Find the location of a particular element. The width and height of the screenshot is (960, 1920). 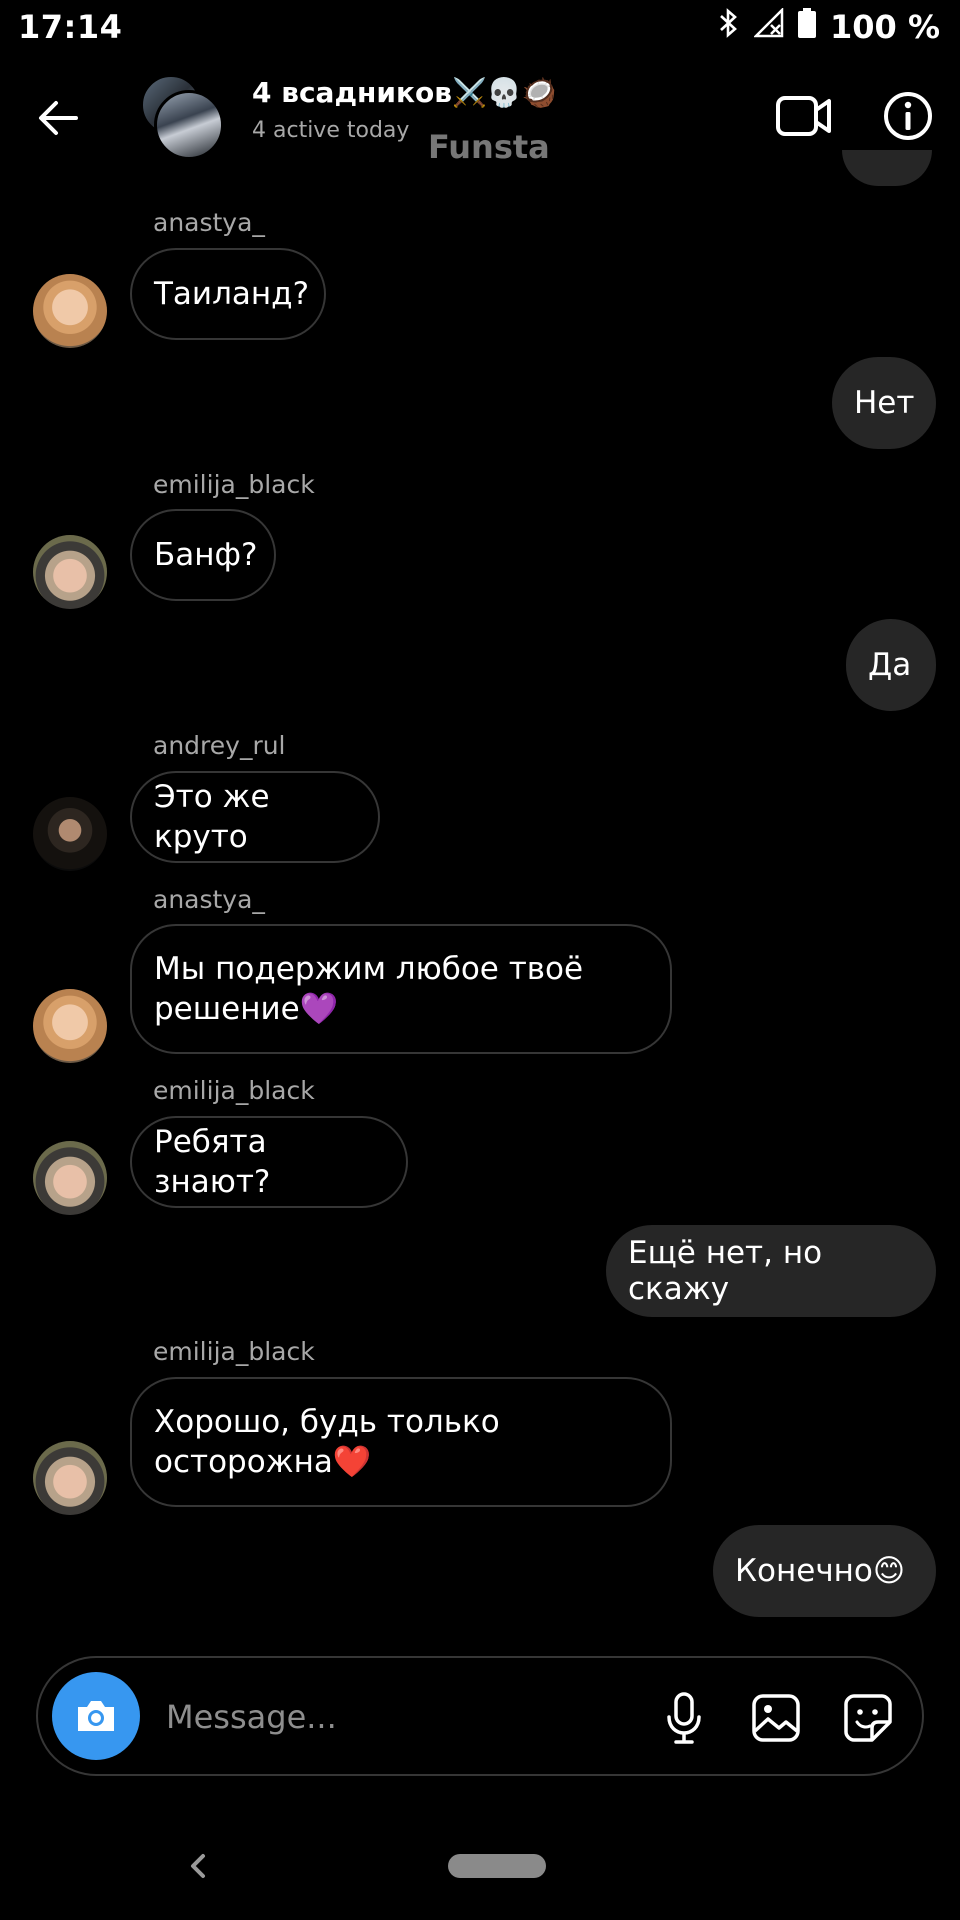

battery-icon is located at coordinates (807, 27).